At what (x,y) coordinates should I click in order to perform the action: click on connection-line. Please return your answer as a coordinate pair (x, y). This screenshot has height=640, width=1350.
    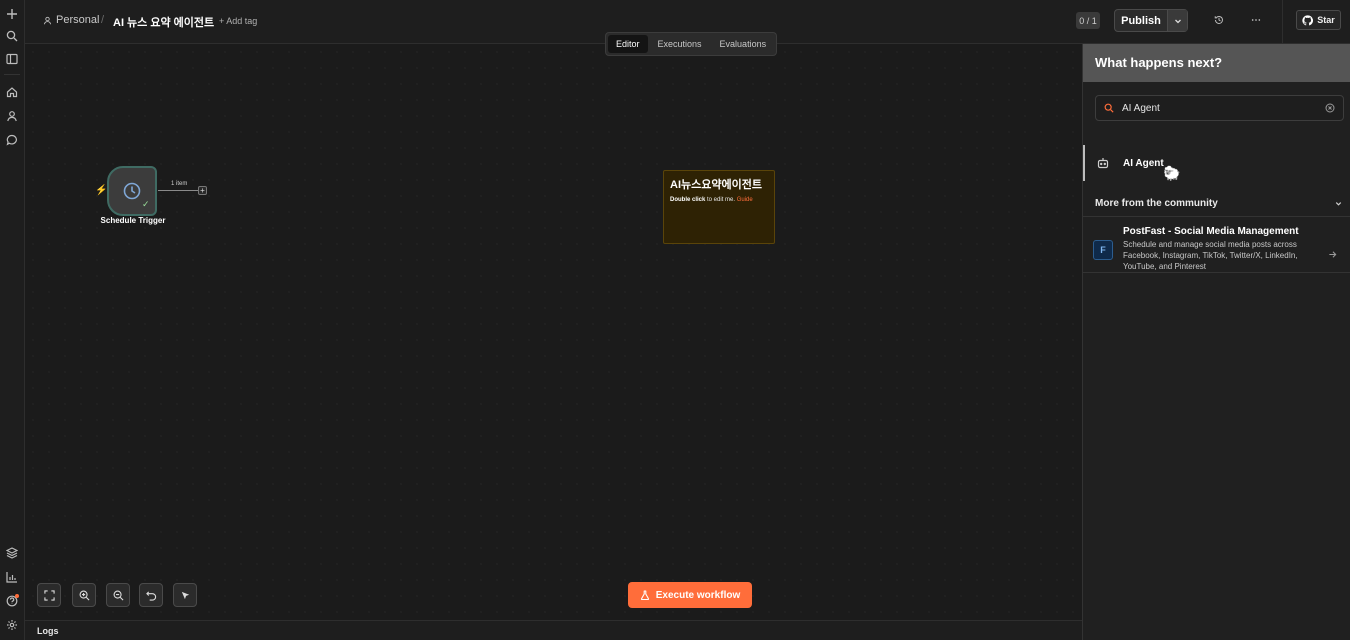
    Looking at the image, I should click on (178, 190).